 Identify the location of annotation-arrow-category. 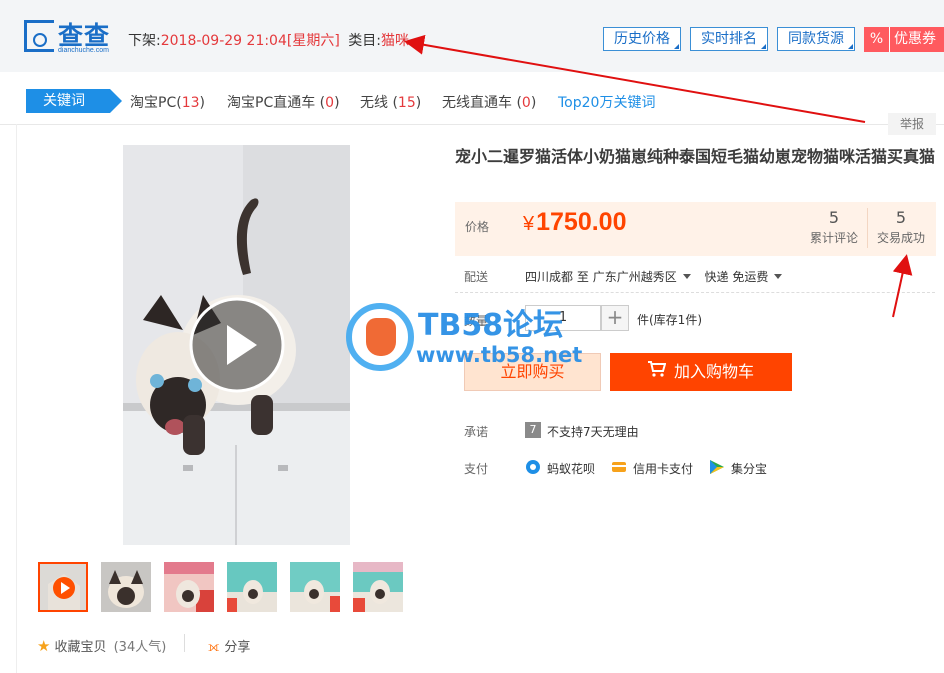
(635, 78).